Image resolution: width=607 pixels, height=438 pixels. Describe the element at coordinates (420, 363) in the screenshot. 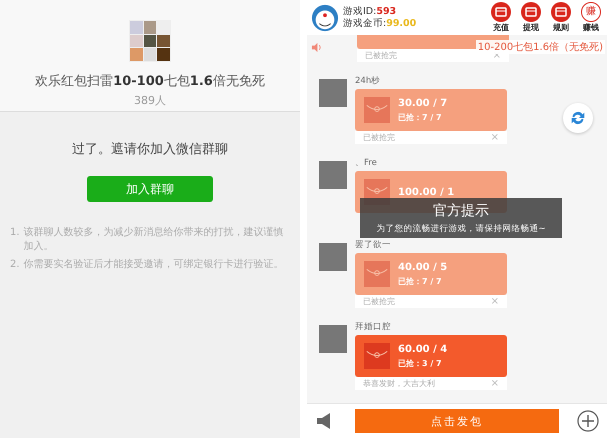

I see `packet-grabbed-count: 已抢：3 / 7` at that location.